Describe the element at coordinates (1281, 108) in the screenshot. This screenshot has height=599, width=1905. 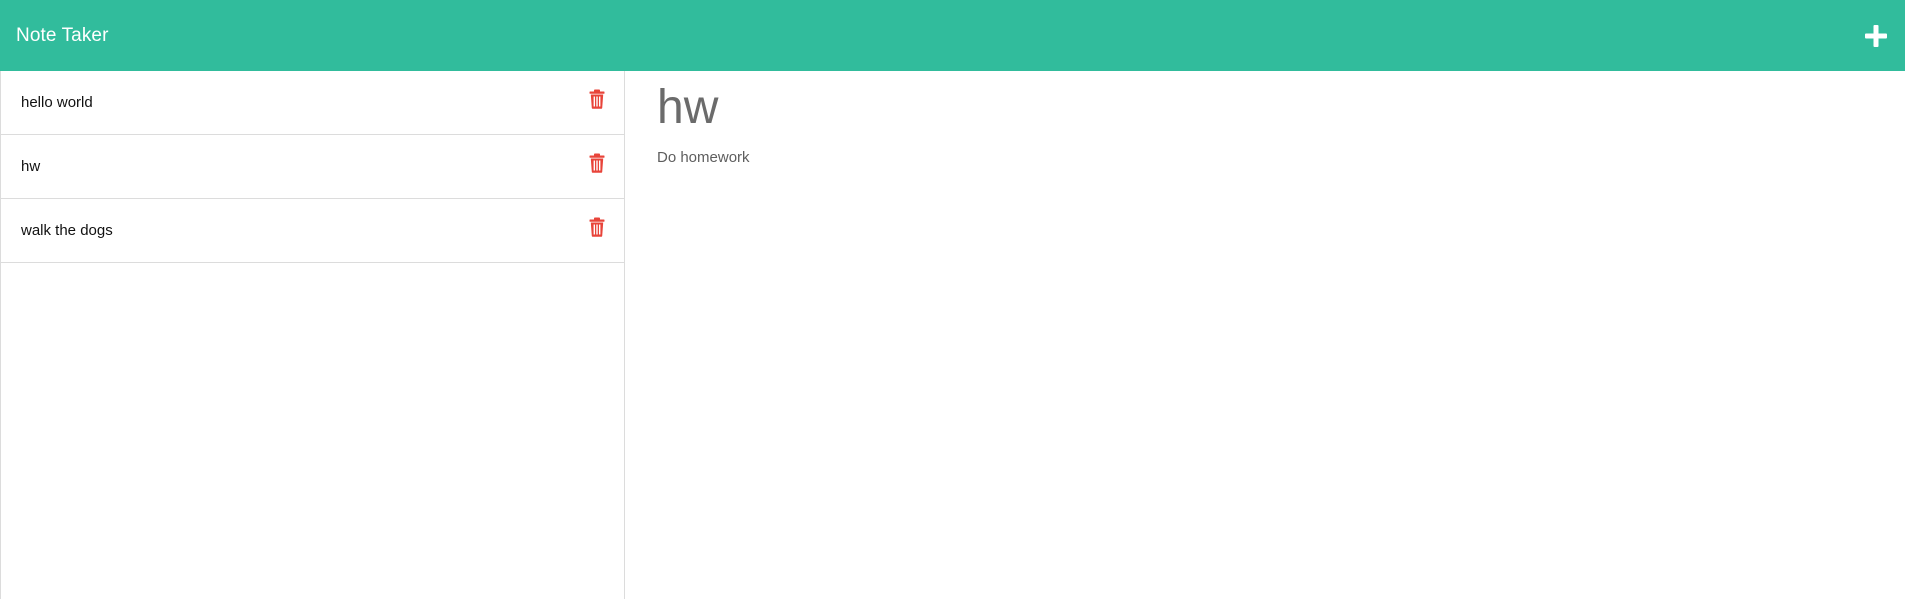
I see `note-title-display: hw` at that location.